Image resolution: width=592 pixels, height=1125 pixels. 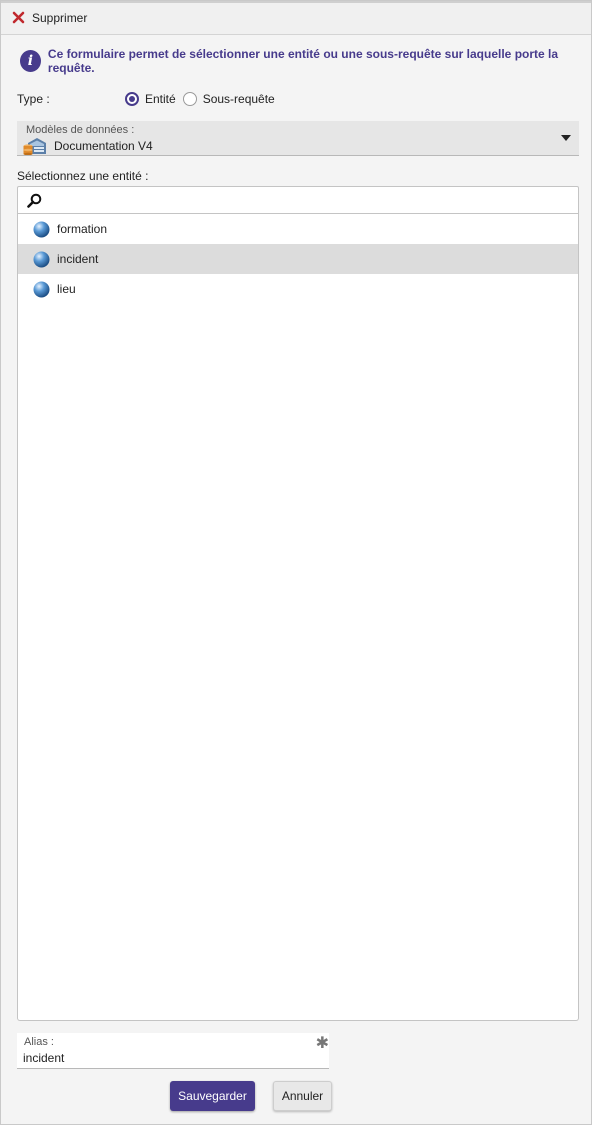 I want to click on radio-entite-label: Entité, so click(x=160, y=99).